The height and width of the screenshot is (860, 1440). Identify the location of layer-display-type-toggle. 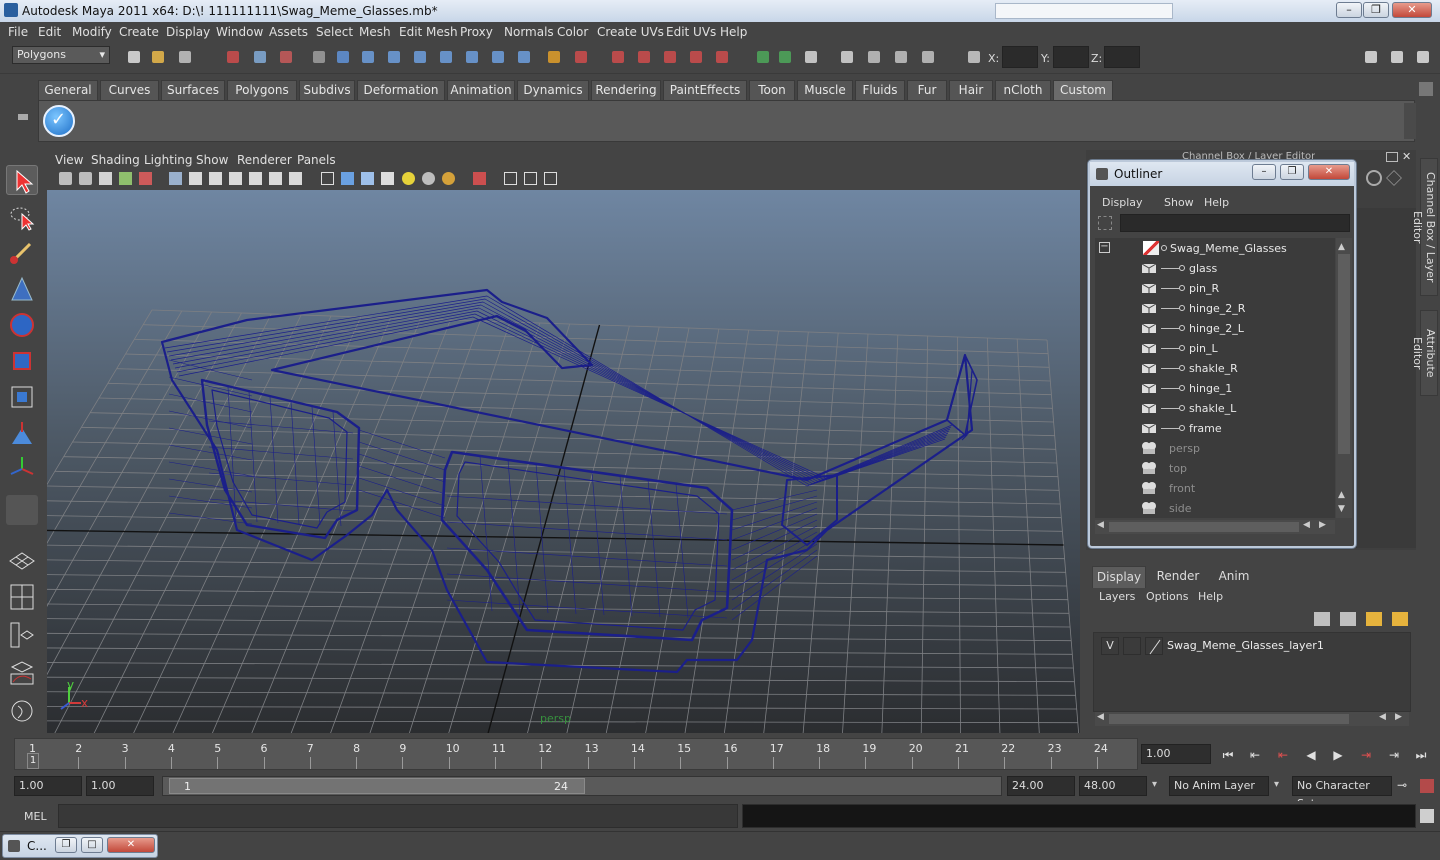
(1132, 646).